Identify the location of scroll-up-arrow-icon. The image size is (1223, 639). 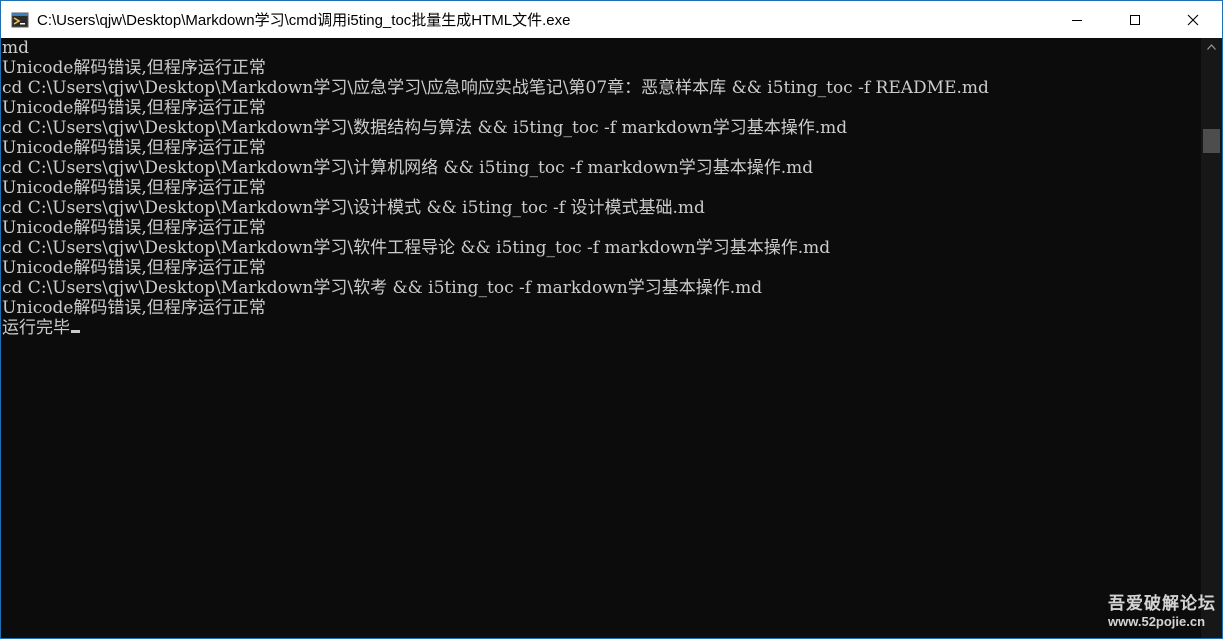
(1211, 46).